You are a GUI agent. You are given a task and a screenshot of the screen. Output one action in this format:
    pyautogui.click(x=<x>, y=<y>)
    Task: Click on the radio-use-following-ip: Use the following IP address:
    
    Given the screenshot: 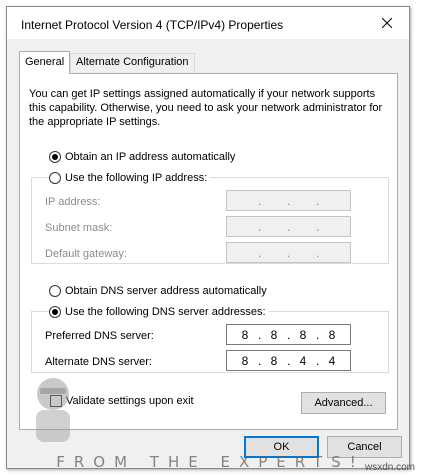 What is the action you would take?
    pyautogui.click(x=130, y=178)
    